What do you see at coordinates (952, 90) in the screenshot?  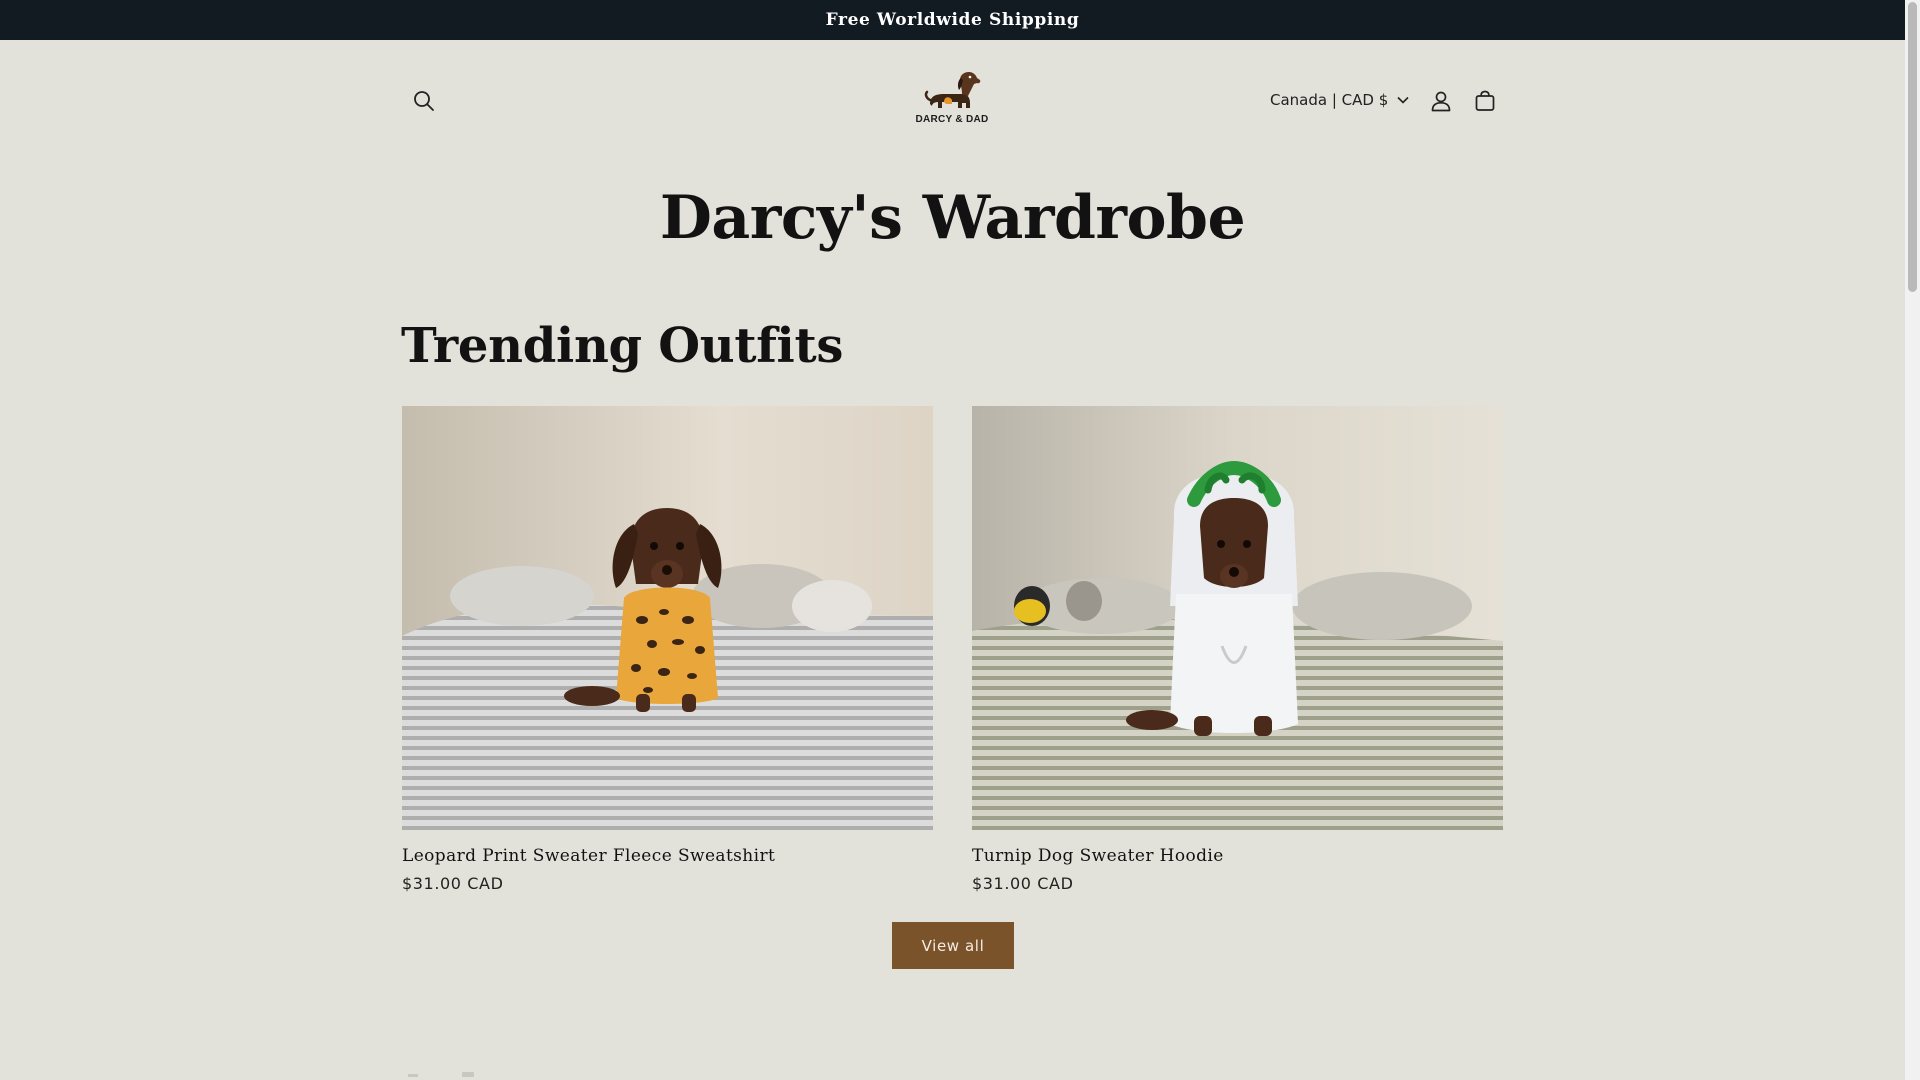 I see `dachshund-logo-icon` at bounding box center [952, 90].